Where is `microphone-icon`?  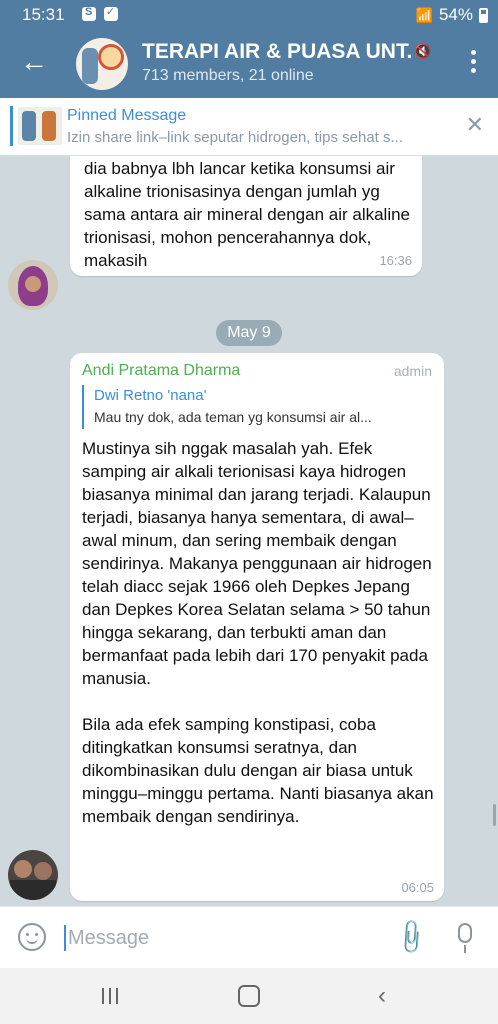
microphone-icon is located at coordinates (465, 938).